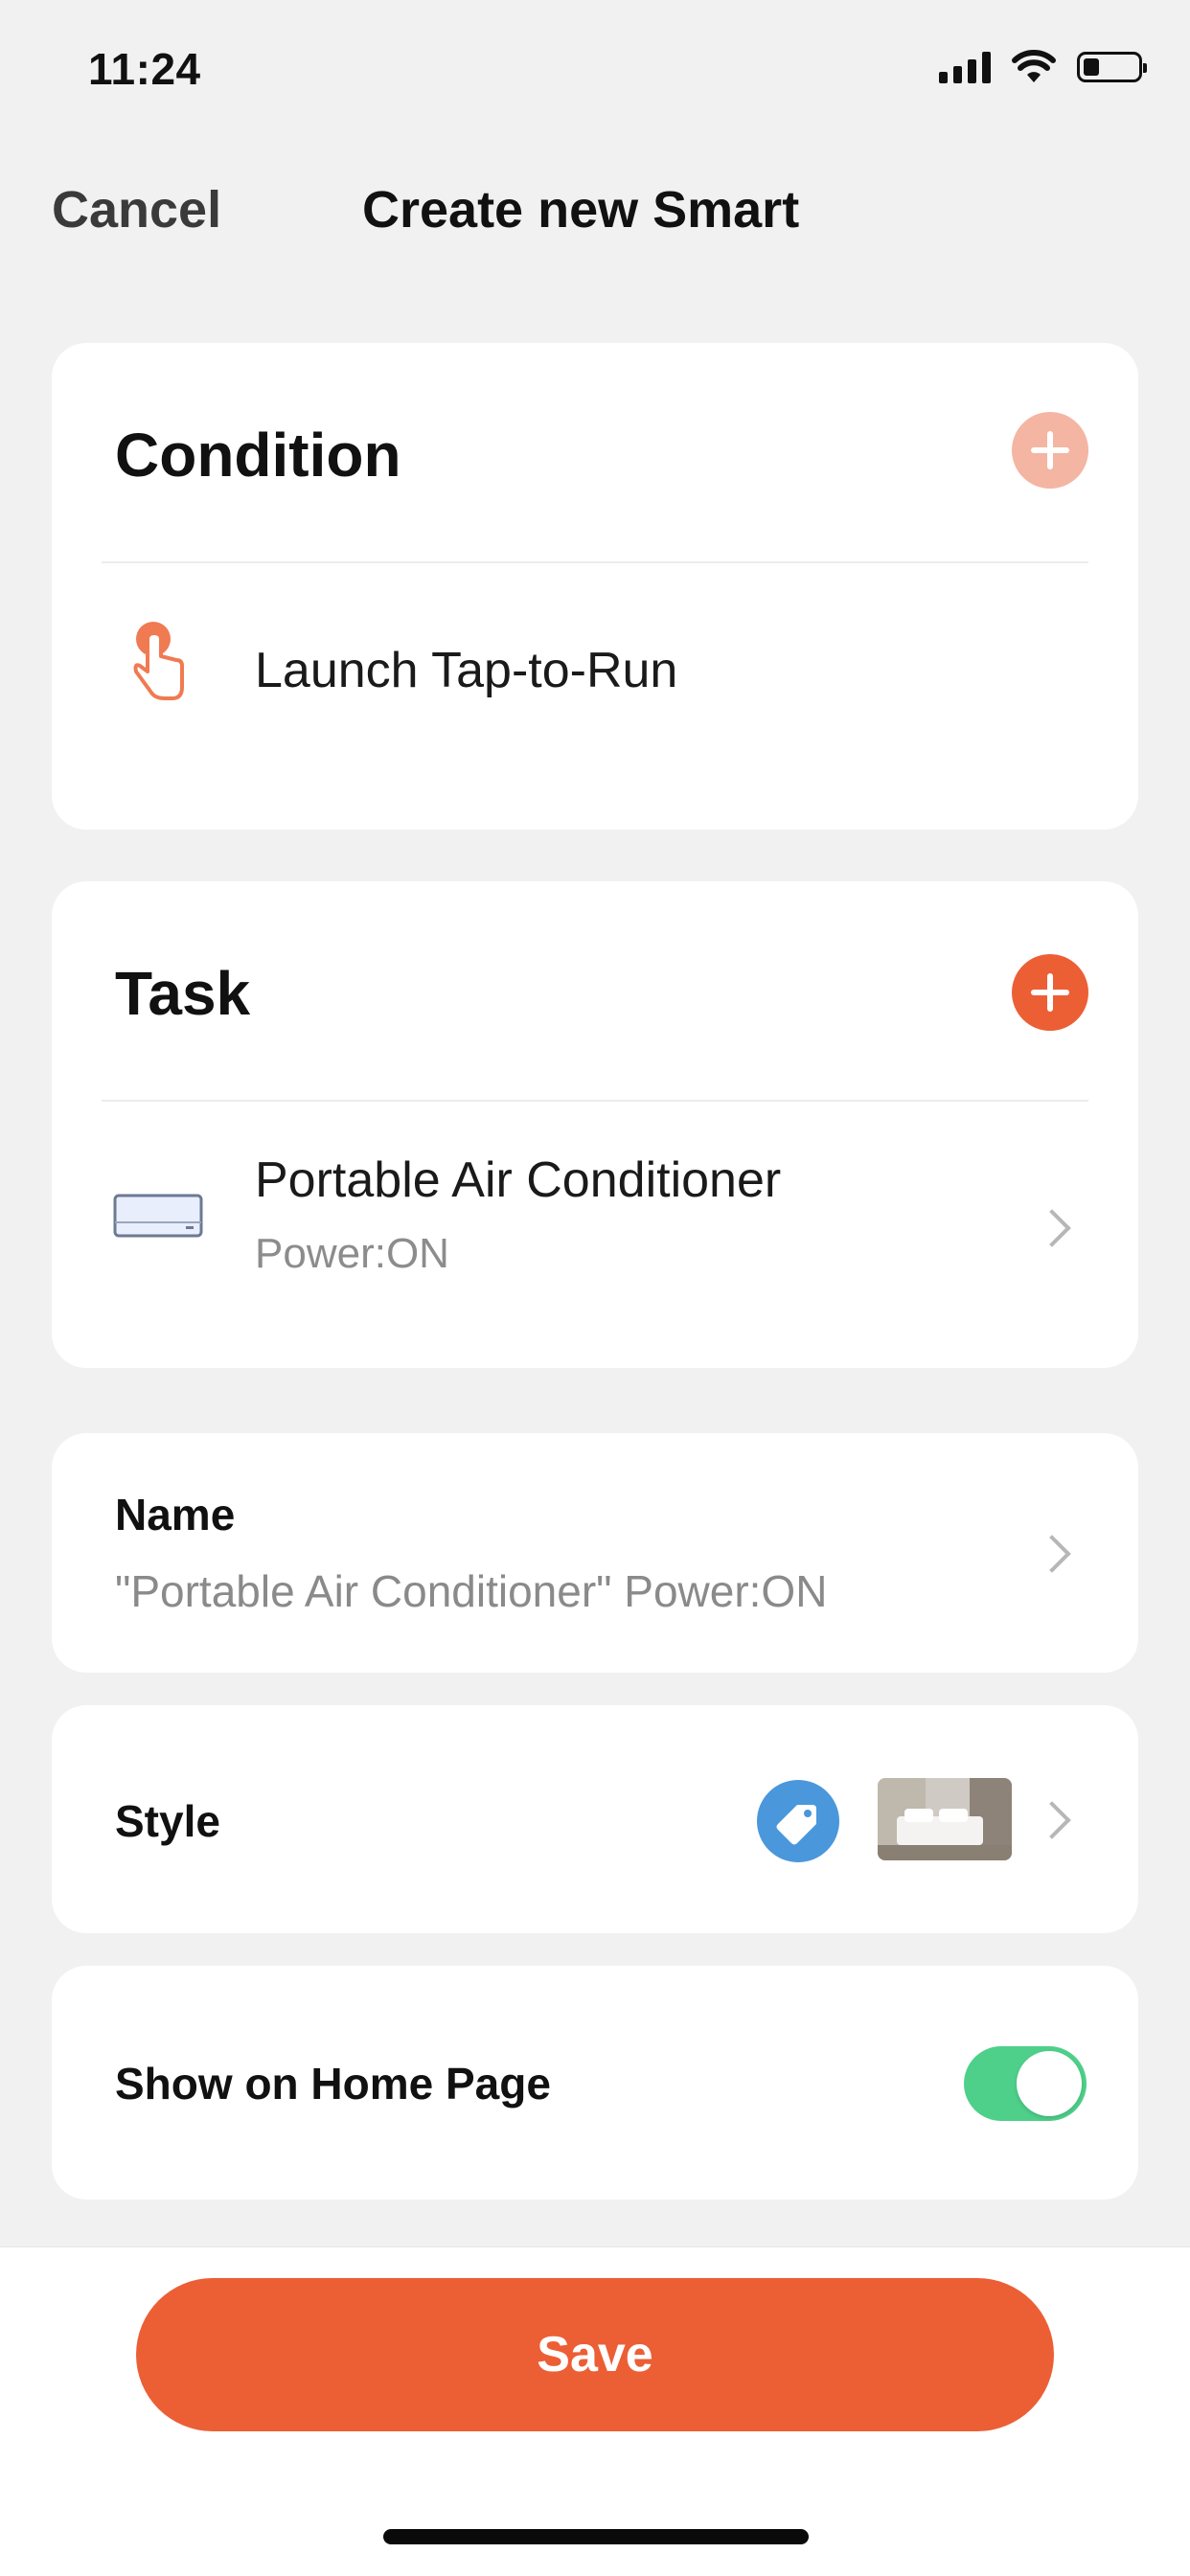 This screenshot has width=1190, height=2576. I want to click on condition-title: Condition, so click(258, 455).